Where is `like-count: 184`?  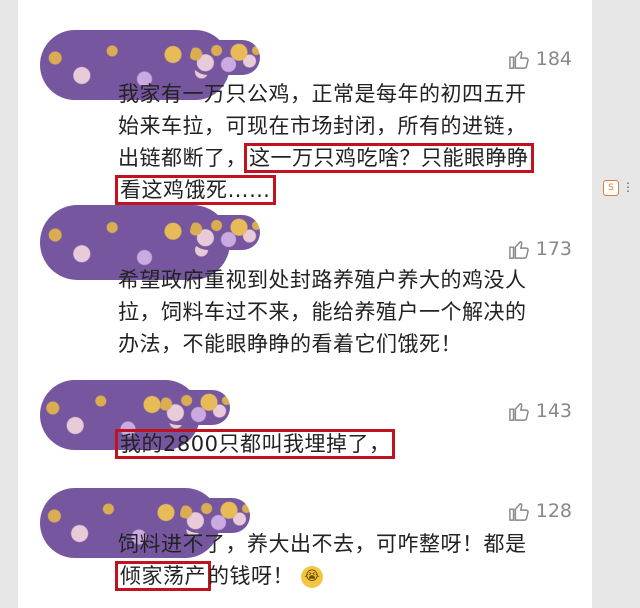
like-count: 184 is located at coordinates (553, 59).